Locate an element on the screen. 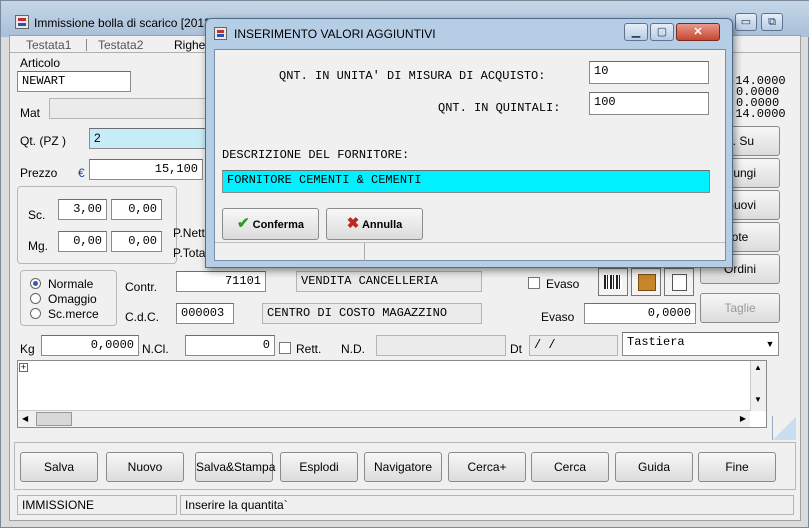  main-minimize-button: ▭ is located at coordinates (746, 22).